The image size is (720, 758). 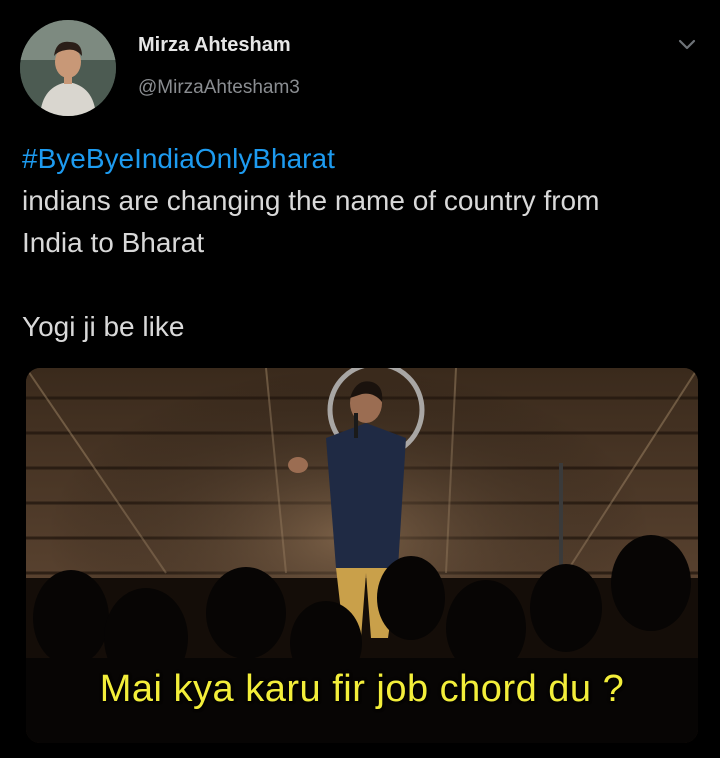 What do you see at coordinates (362, 159) in the screenshot?
I see `hashtag-link: #ByeByeIndiaOnlyBharat` at bounding box center [362, 159].